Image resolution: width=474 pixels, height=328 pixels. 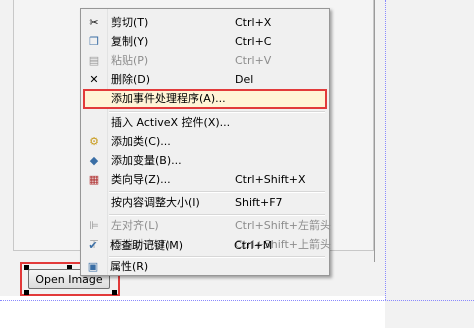 I want to click on scissors-icon: ✂, so click(x=94, y=22).